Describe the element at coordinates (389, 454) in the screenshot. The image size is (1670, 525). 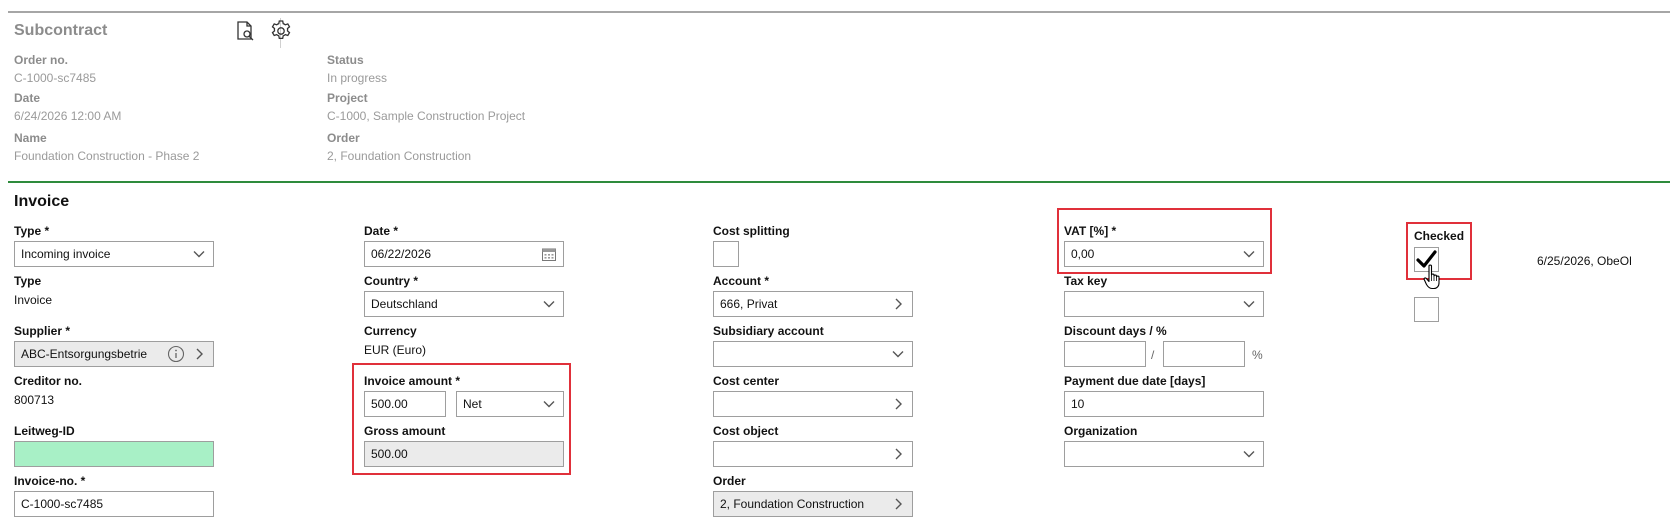
I see `gross-amount-value: 500.00` at that location.